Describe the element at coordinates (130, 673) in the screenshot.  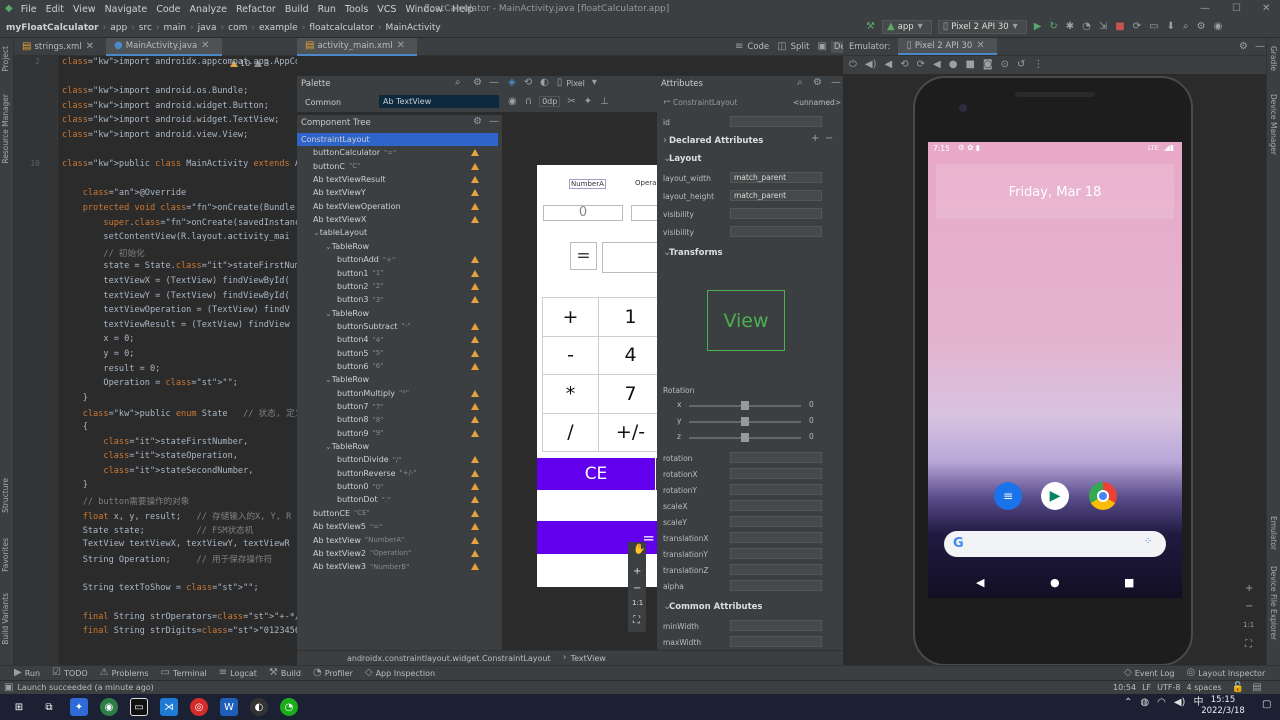
I see `tool-problems: ⚠ Problems` at that location.